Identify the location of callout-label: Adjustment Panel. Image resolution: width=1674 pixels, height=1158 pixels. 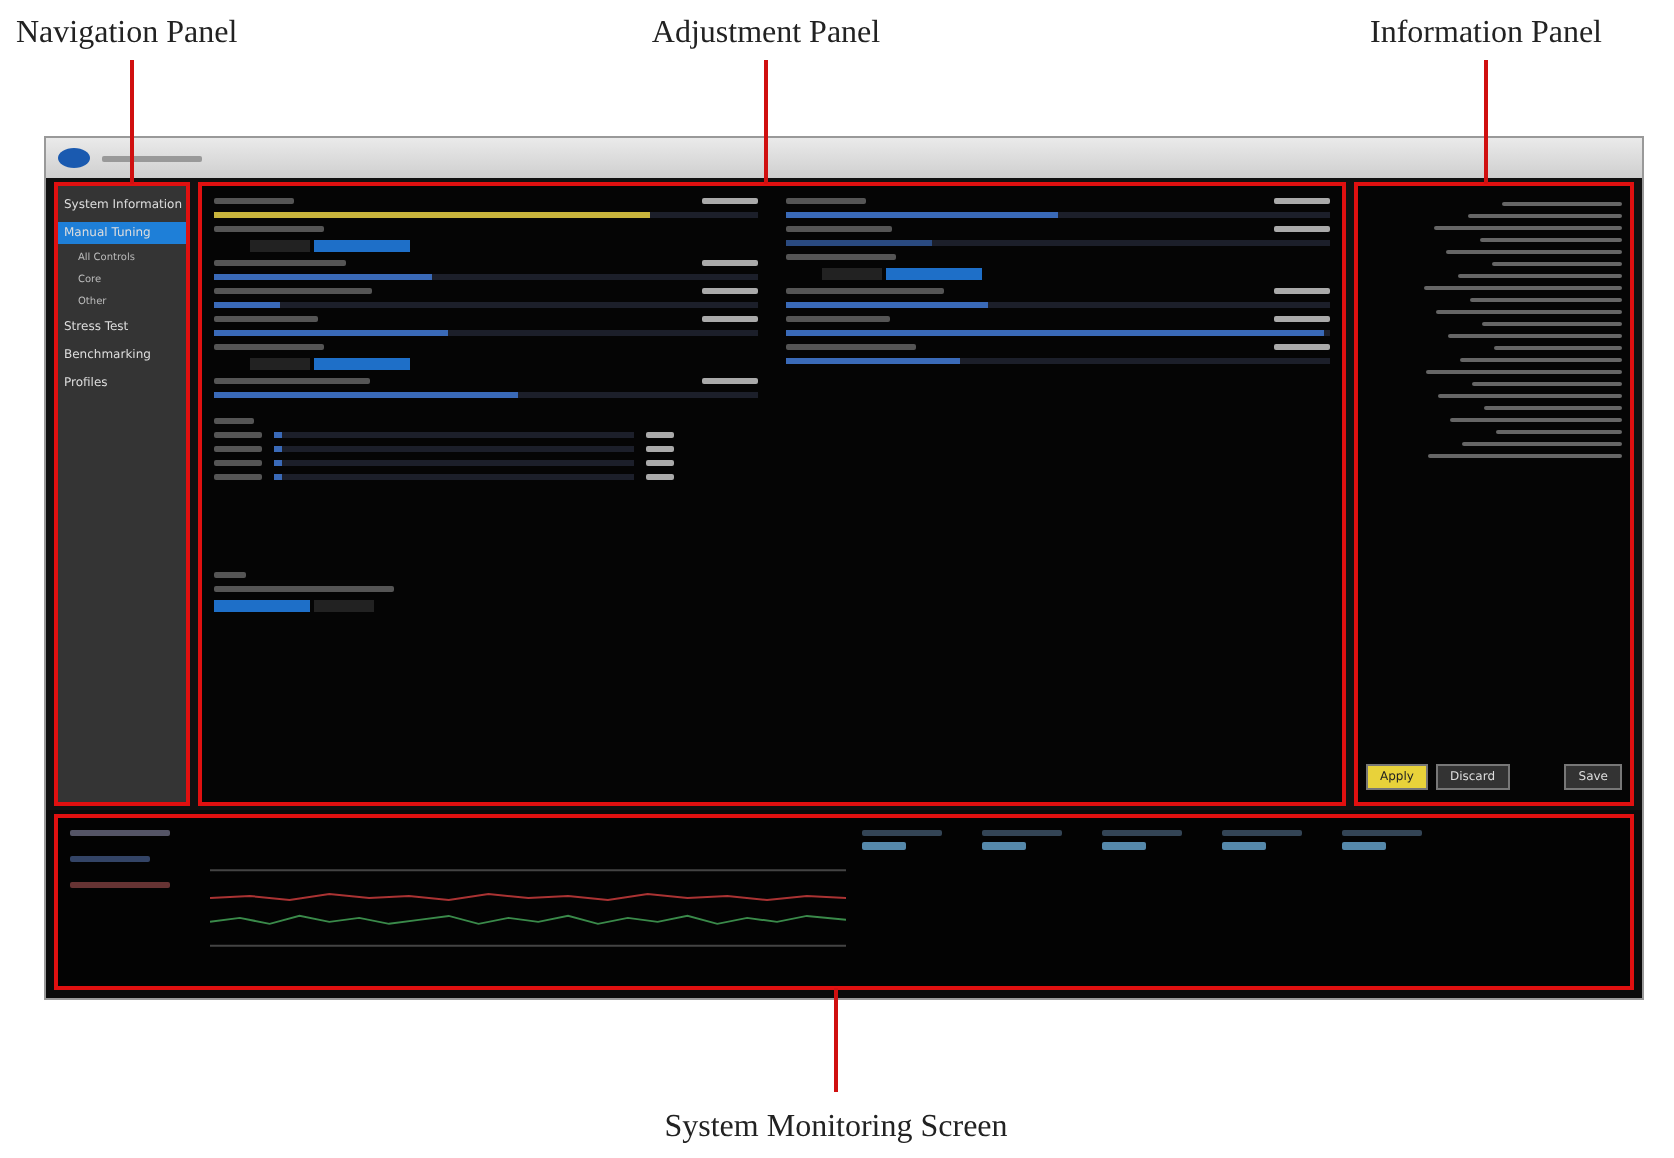
(766, 34).